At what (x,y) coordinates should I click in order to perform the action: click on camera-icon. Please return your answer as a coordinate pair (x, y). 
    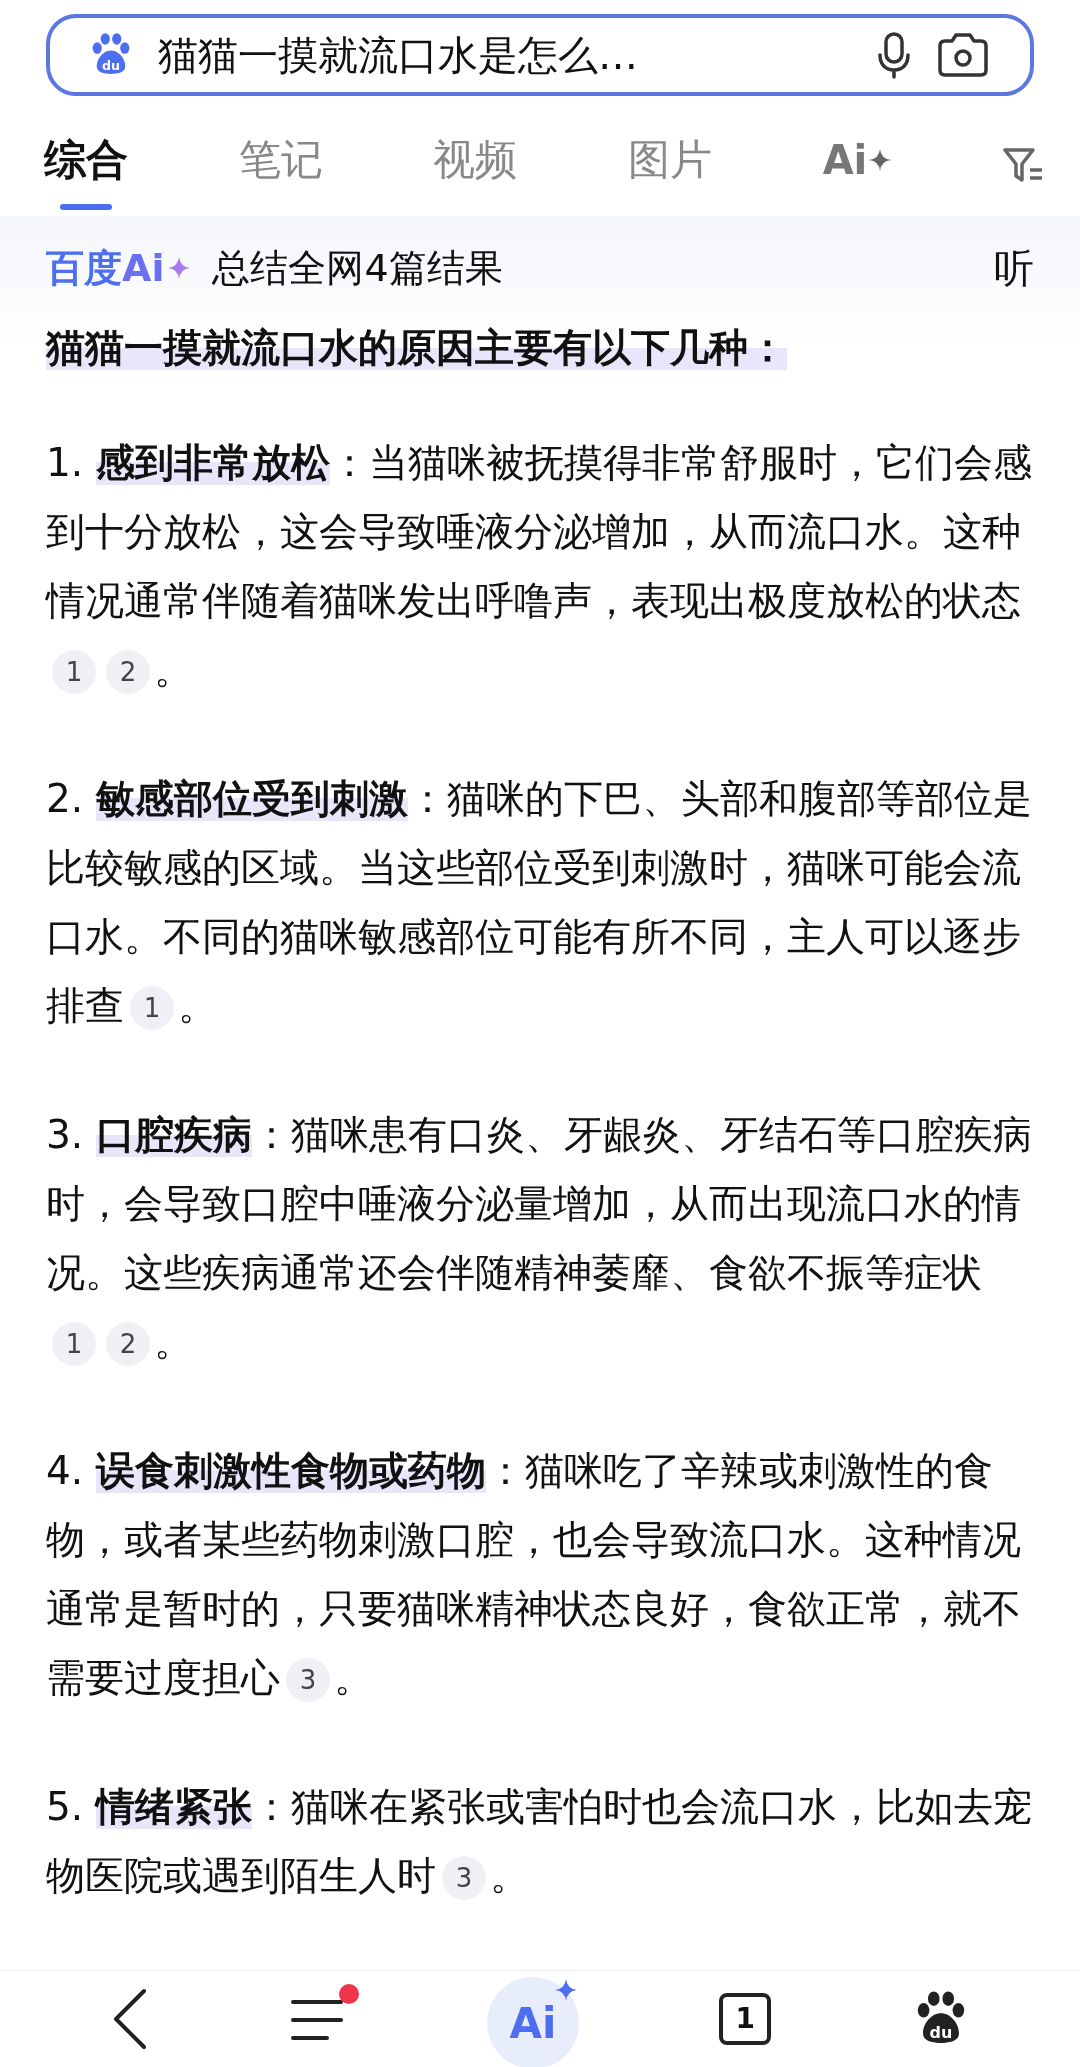
    Looking at the image, I should click on (963, 55).